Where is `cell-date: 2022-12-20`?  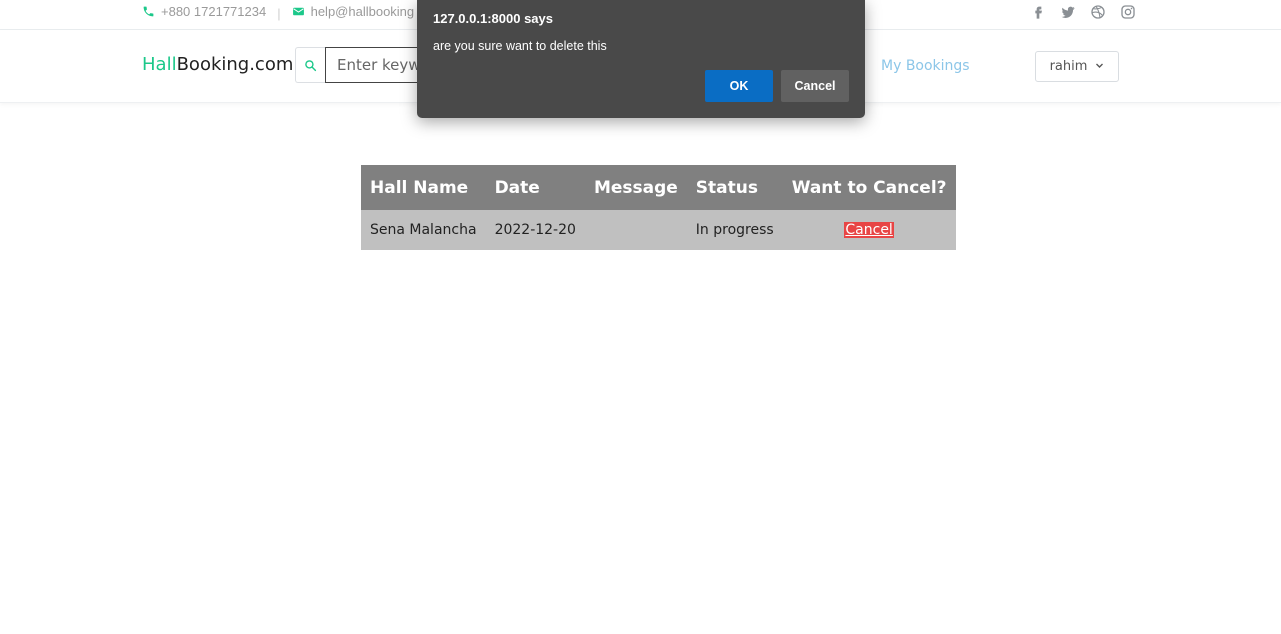
cell-date: 2022-12-20 is located at coordinates (535, 230).